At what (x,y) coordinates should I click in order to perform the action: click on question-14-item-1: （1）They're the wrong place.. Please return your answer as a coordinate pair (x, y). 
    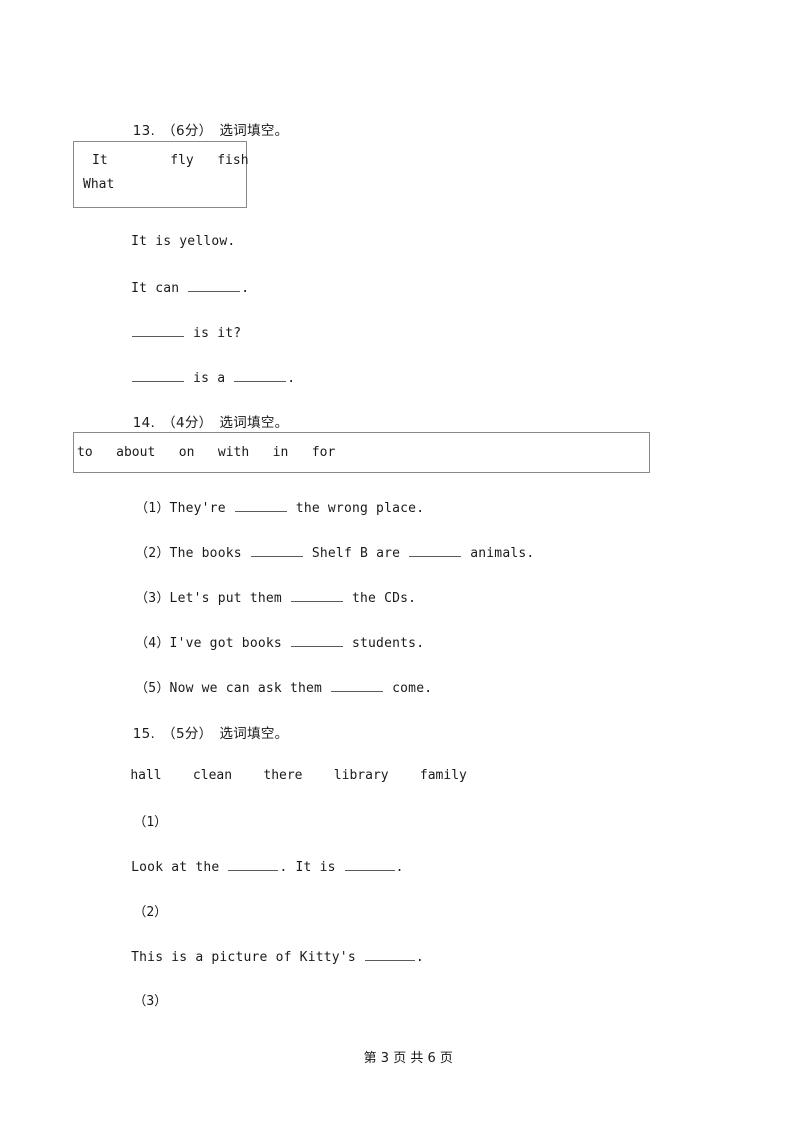
    Looking at the image, I should click on (263, 506).